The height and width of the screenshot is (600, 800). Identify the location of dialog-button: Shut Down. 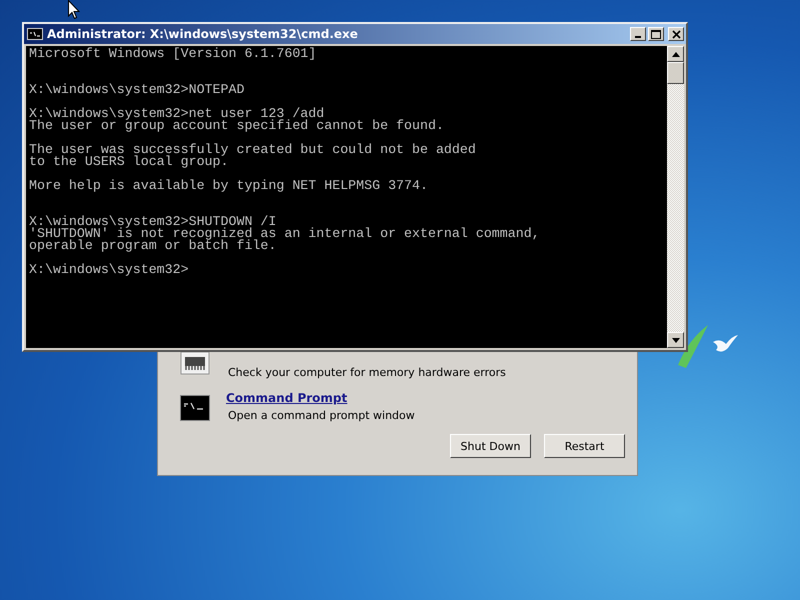
(490, 446).